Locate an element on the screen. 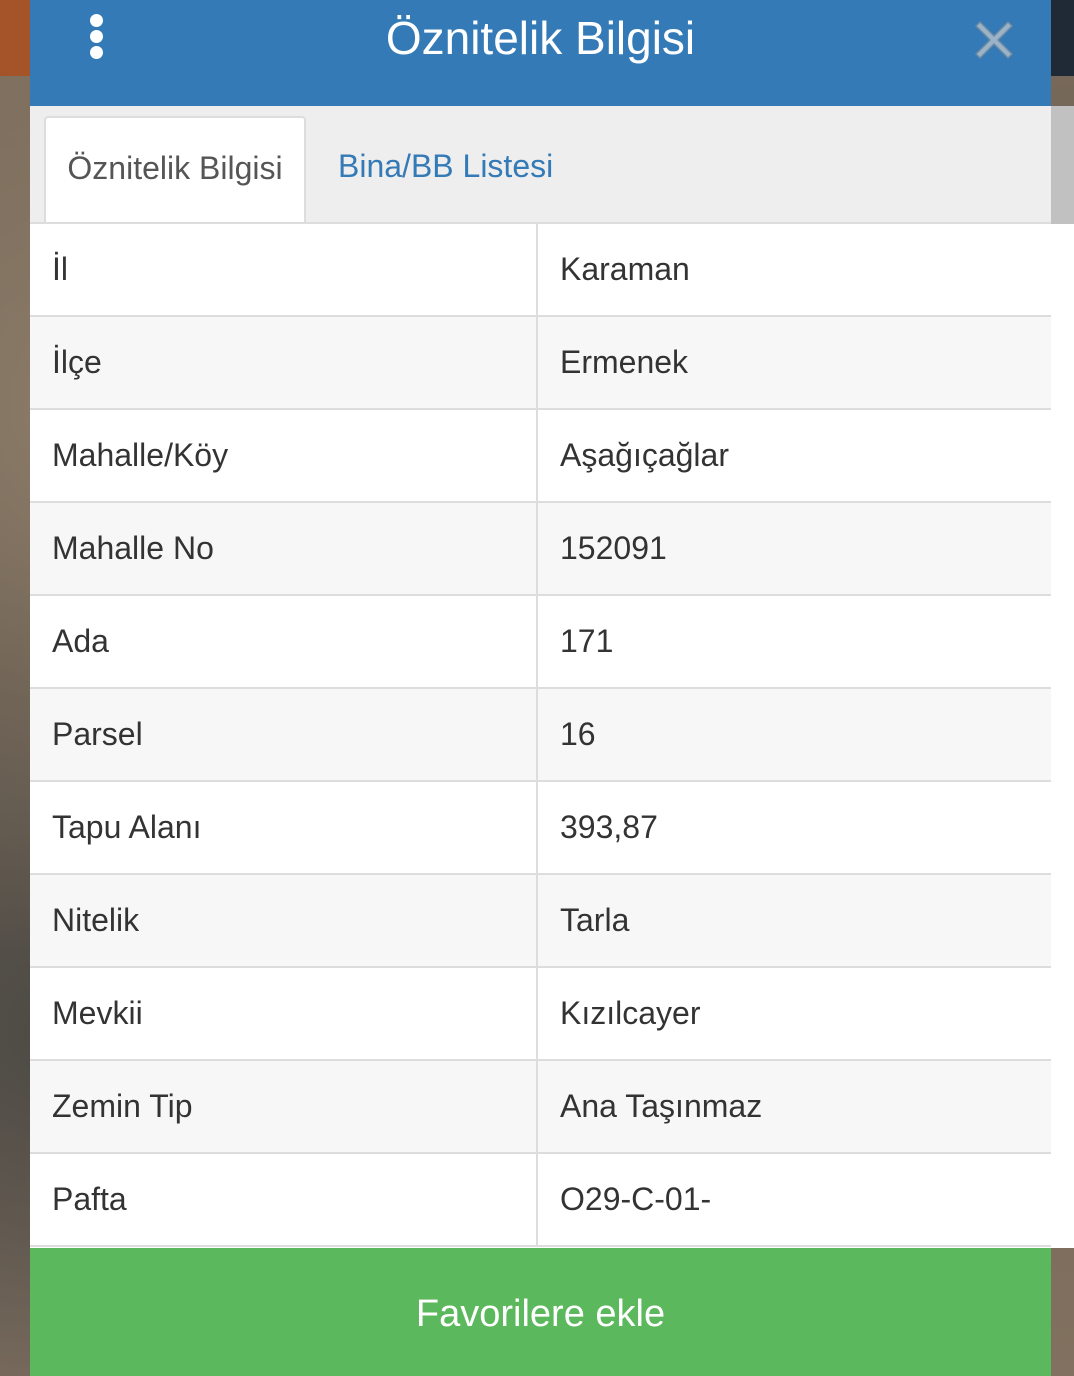 The image size is (1074, 1376). attribute-value: 393,87 is located at coordinates (793, 827).